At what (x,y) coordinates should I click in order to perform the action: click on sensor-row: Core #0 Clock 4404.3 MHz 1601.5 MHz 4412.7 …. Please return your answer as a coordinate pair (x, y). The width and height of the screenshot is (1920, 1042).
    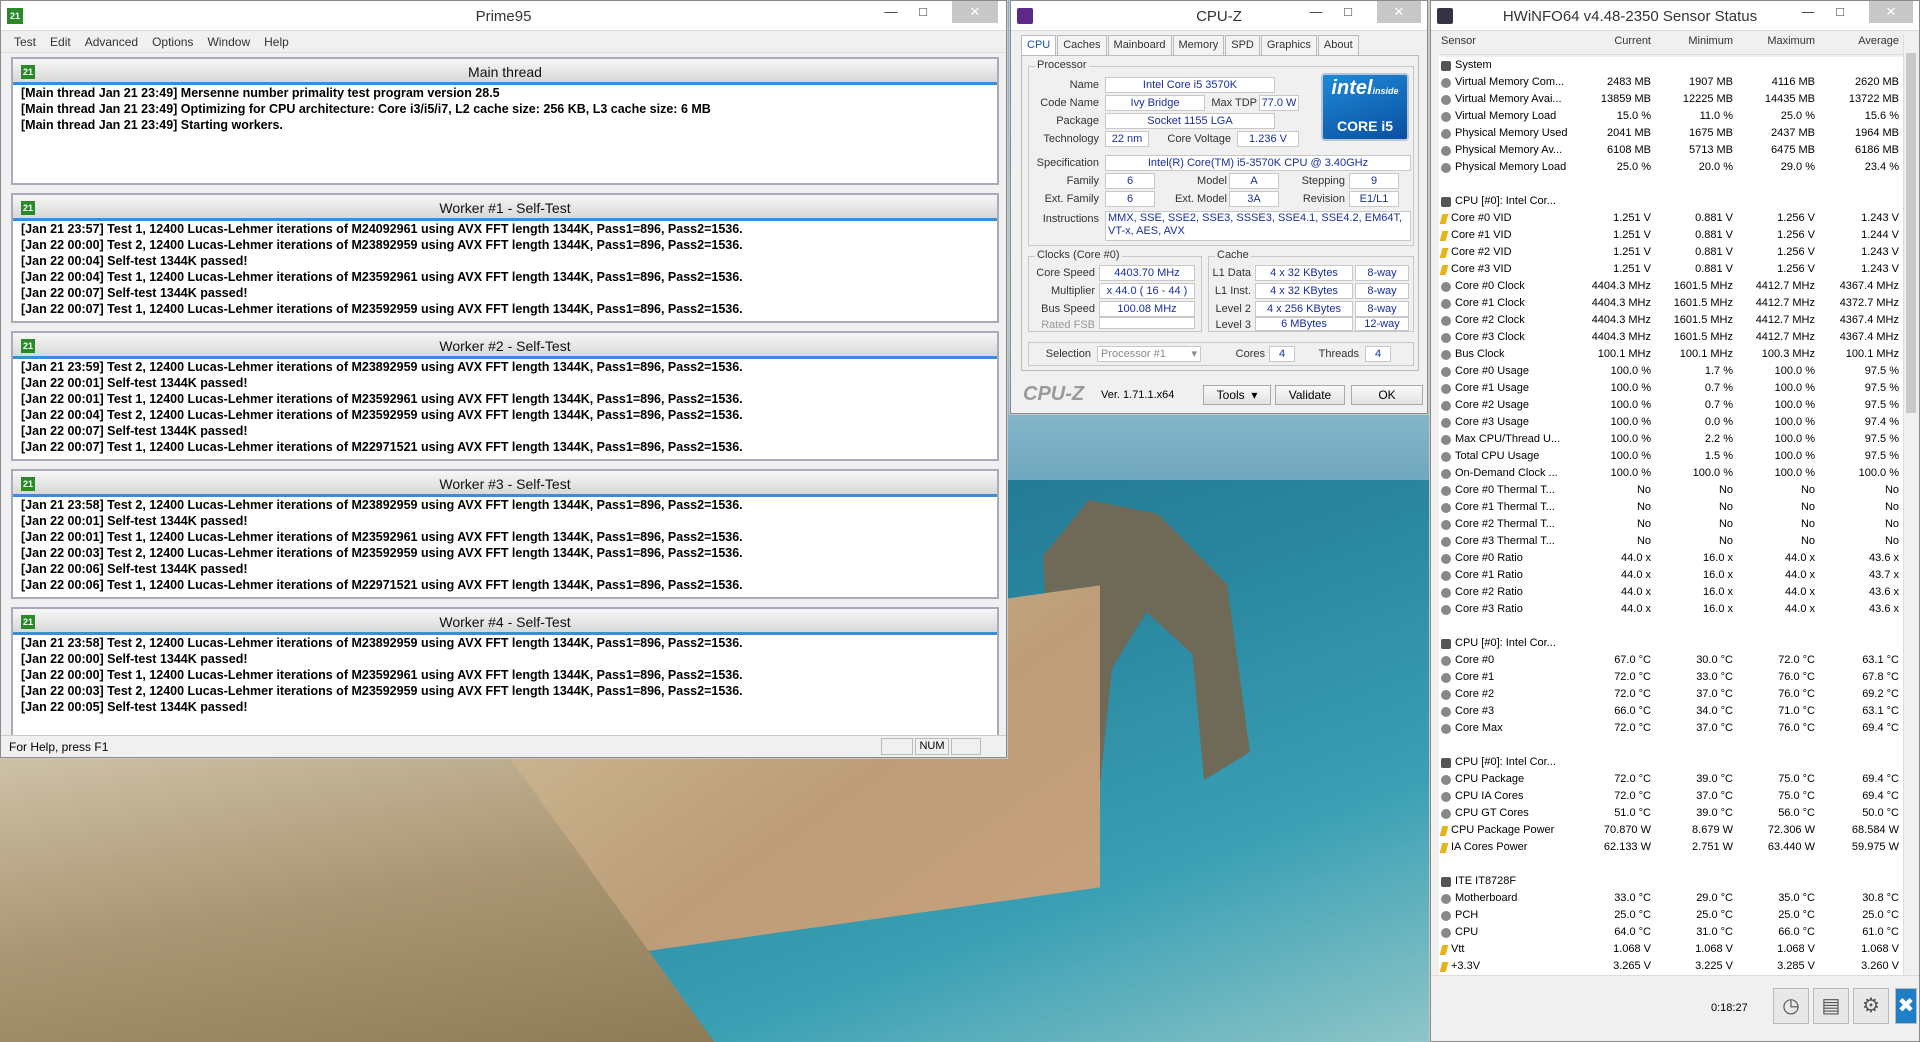
    Looking at the image, I should click on (1671, 286).